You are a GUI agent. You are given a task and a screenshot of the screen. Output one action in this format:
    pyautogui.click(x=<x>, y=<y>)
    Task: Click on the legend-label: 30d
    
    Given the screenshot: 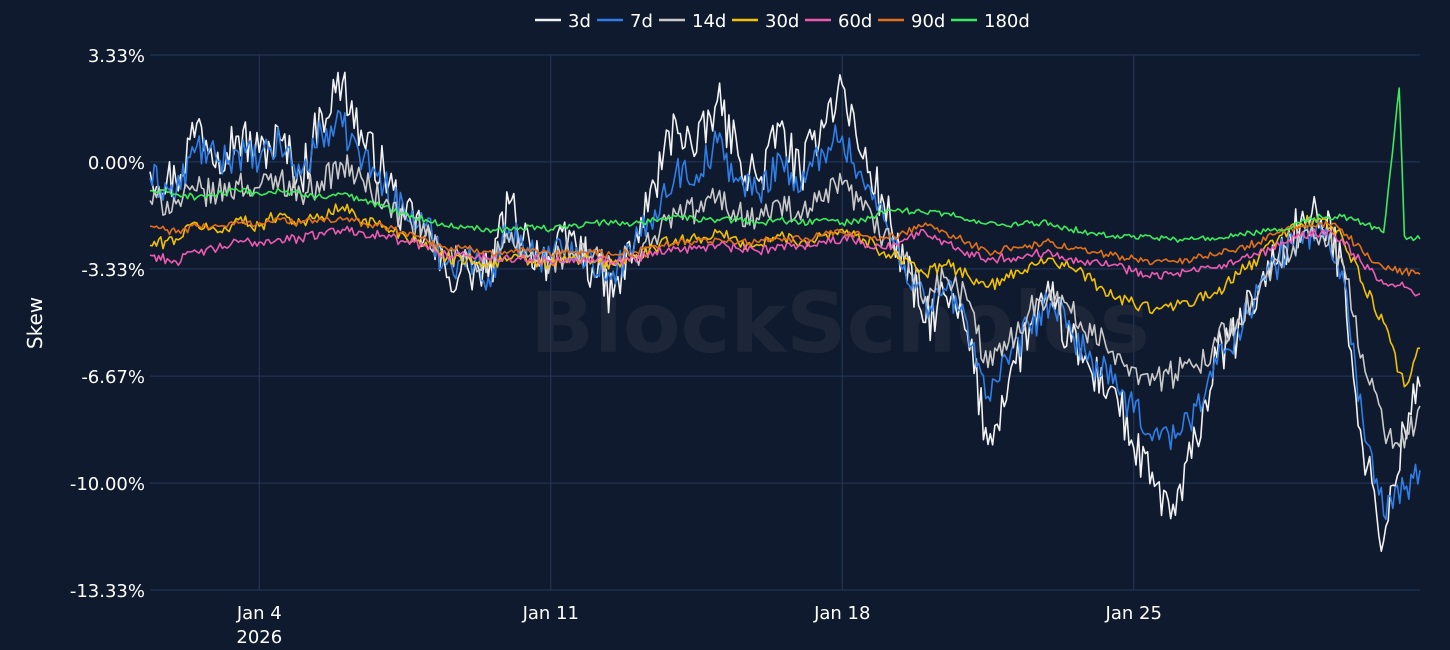 What is the action you would take?
    pyautogui.click(x=782, y=21)
    